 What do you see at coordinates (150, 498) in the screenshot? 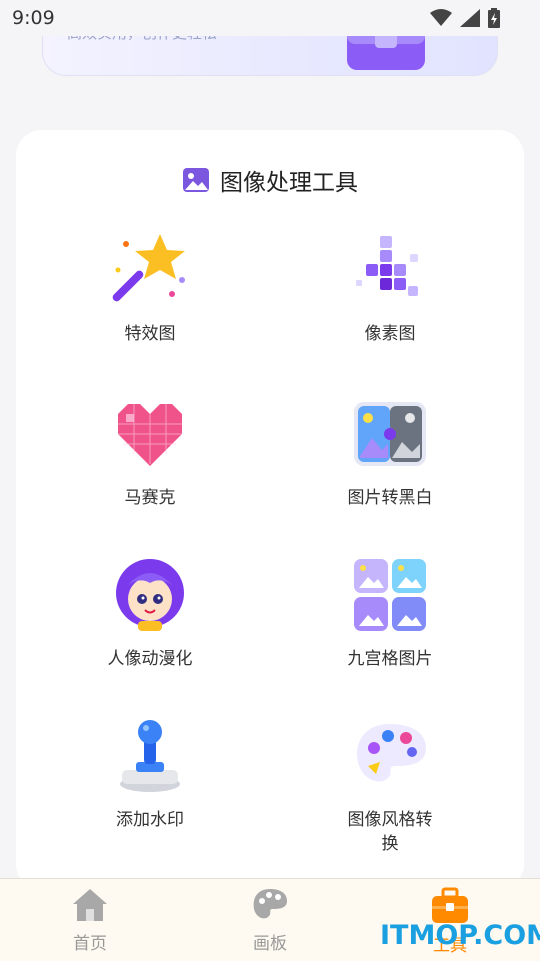
I see `tool-label: 马赛克` at bounding box center [150, 498].